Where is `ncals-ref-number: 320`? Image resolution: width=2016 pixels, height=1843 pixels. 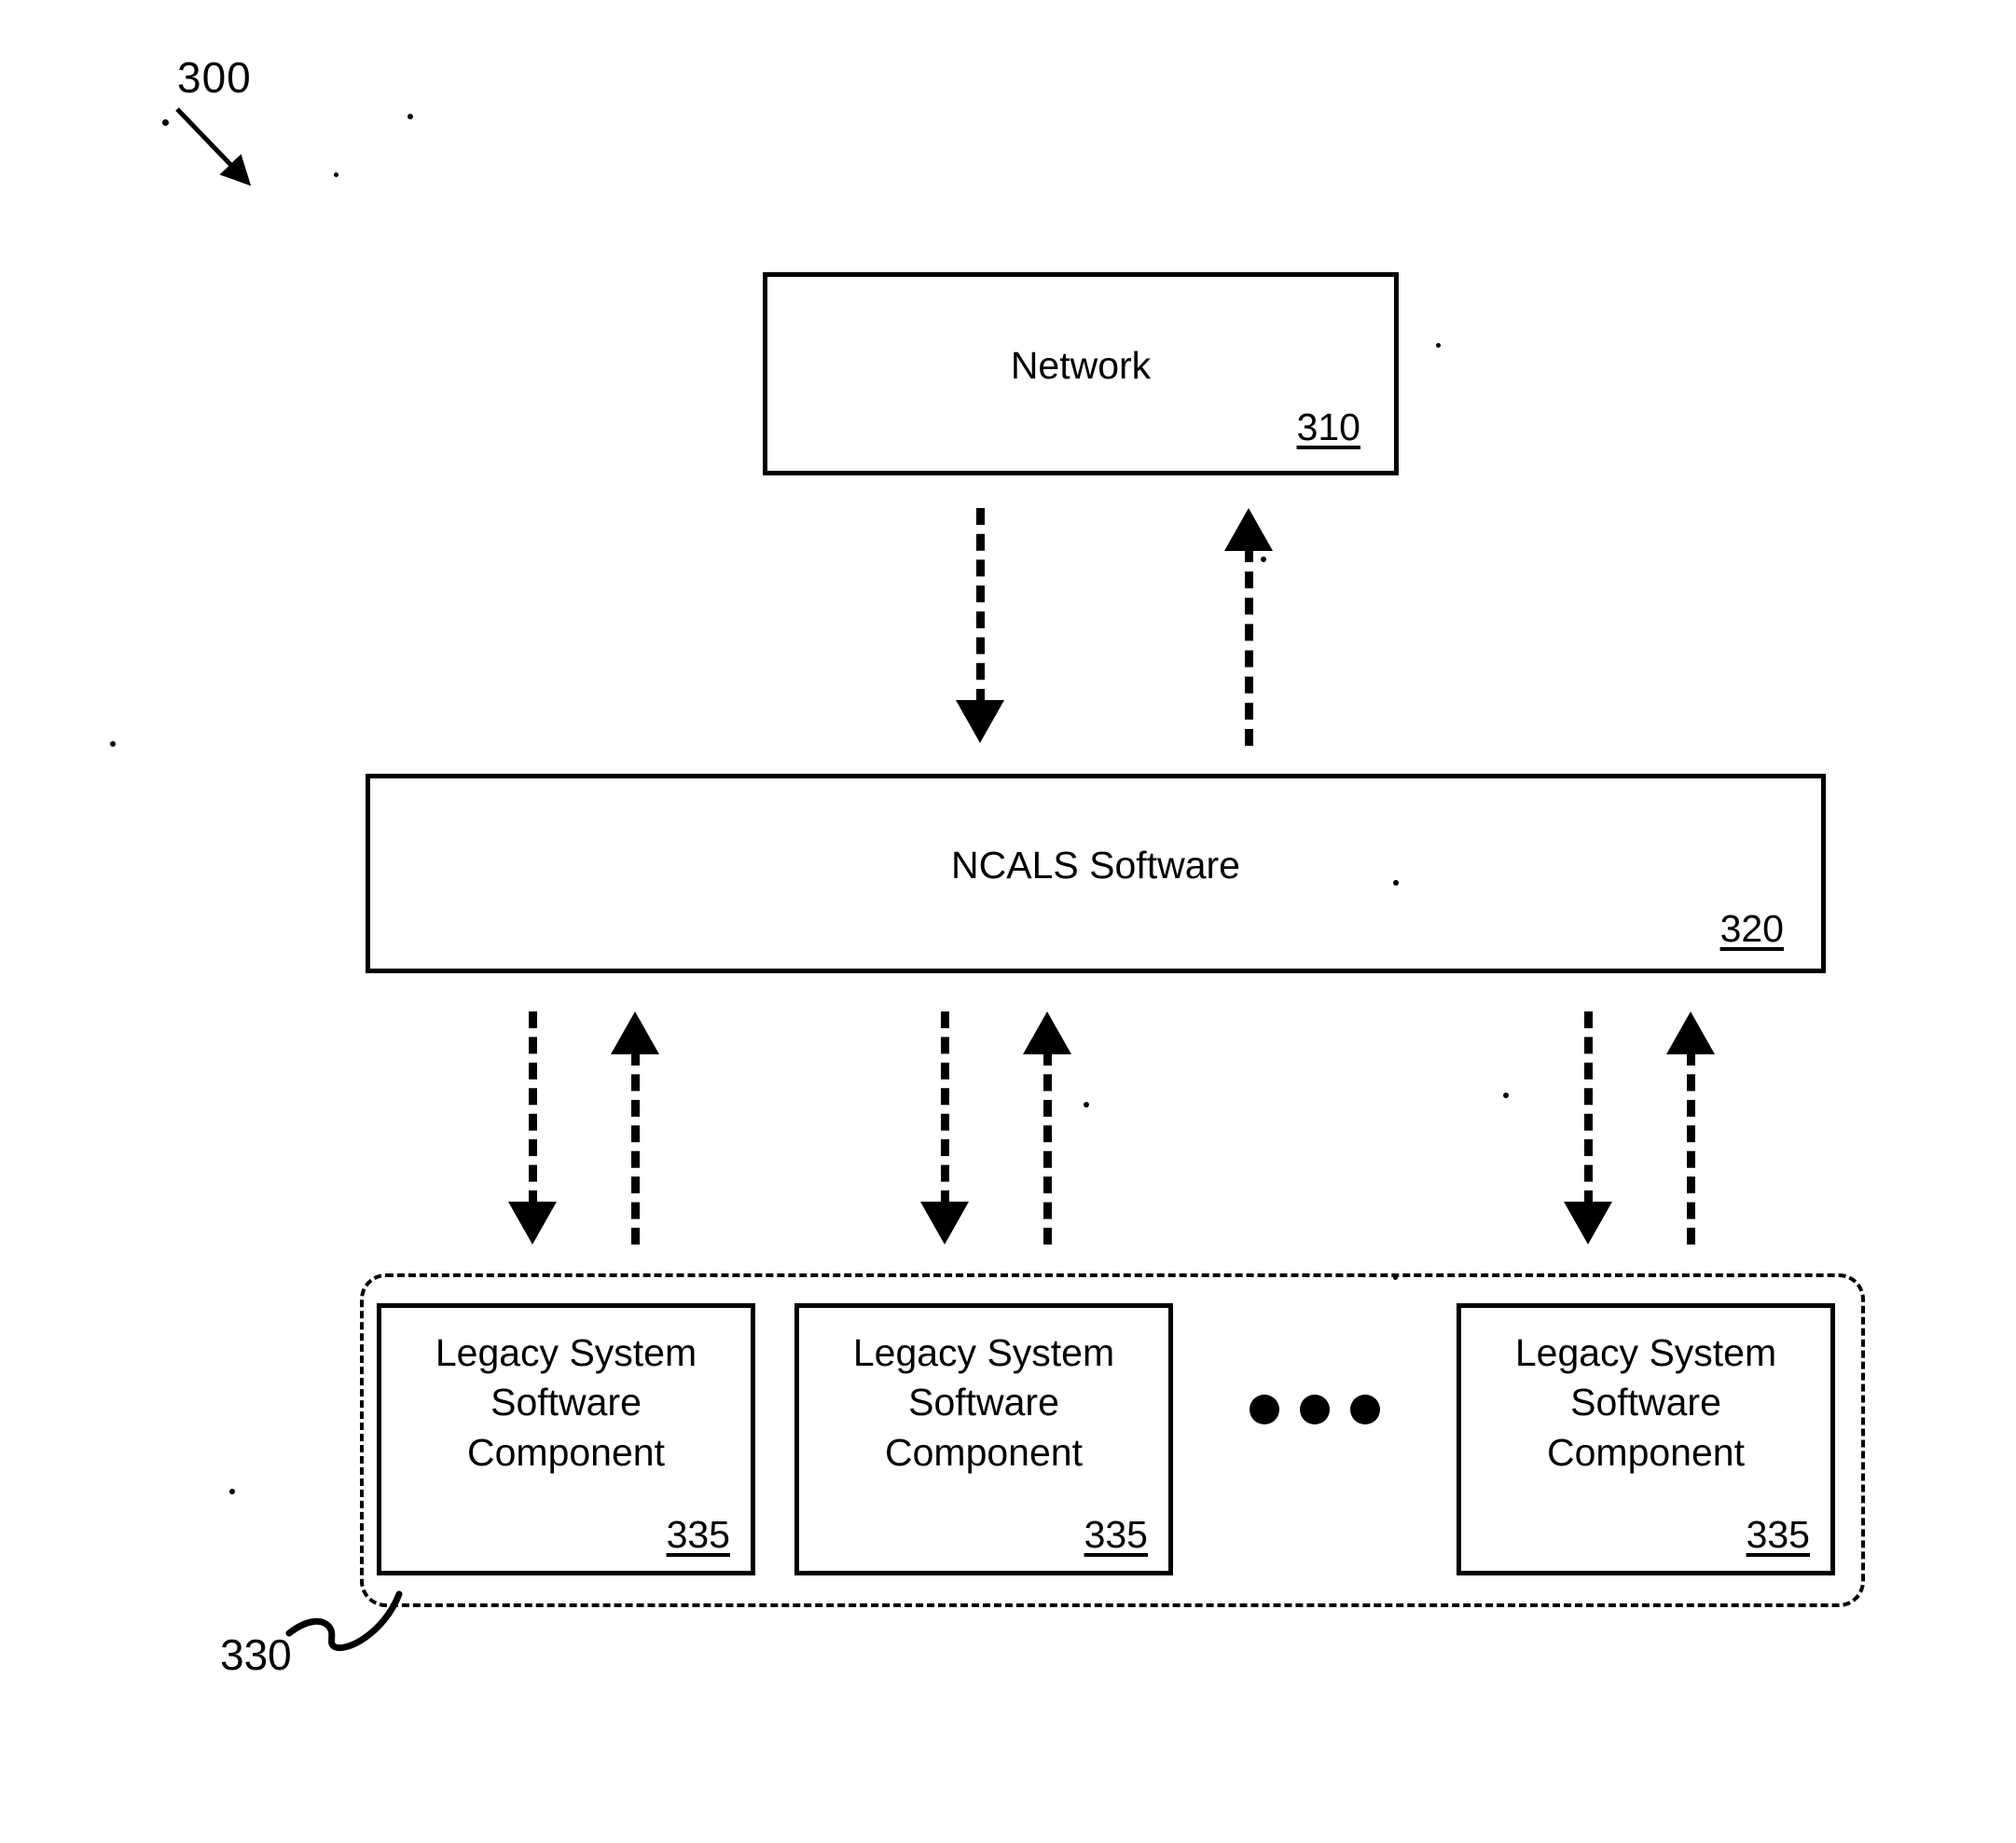
ncals-ref-number: 320 is located at coordinates (1751, 928).